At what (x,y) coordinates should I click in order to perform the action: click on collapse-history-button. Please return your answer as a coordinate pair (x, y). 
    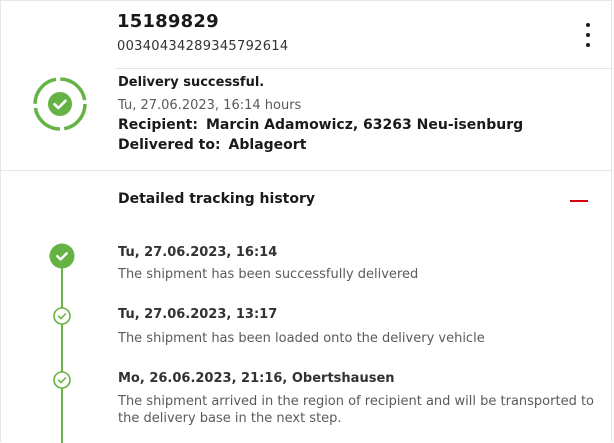
    Looking at the image, I should click on (579, 201).